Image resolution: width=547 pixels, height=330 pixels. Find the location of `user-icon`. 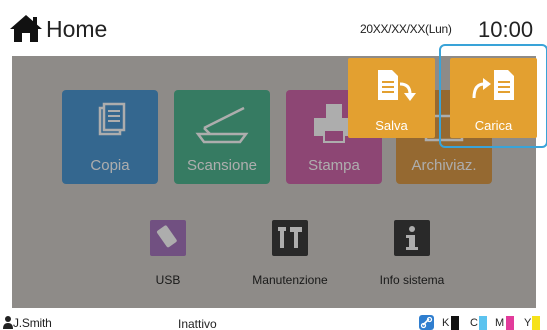

user-icon is located at coordinates (8, 322).